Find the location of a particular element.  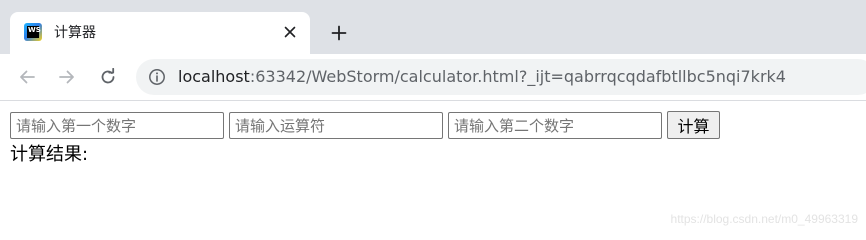

tab-title: 计算器 is located at coordinates (75, 33).